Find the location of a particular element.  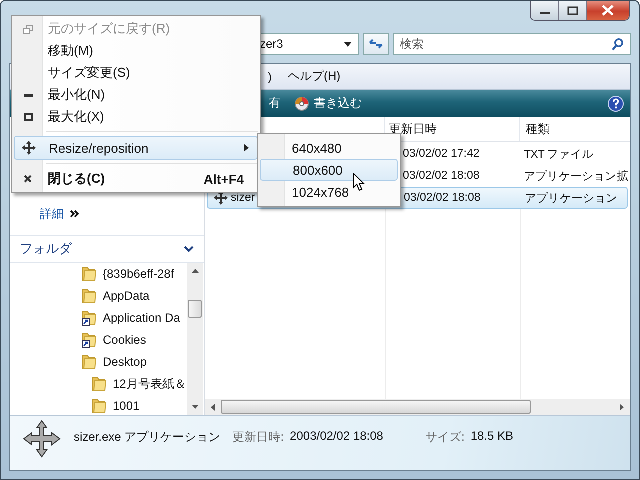

shortcut-text: Alt+F4 is located at coordinates (224, 179).